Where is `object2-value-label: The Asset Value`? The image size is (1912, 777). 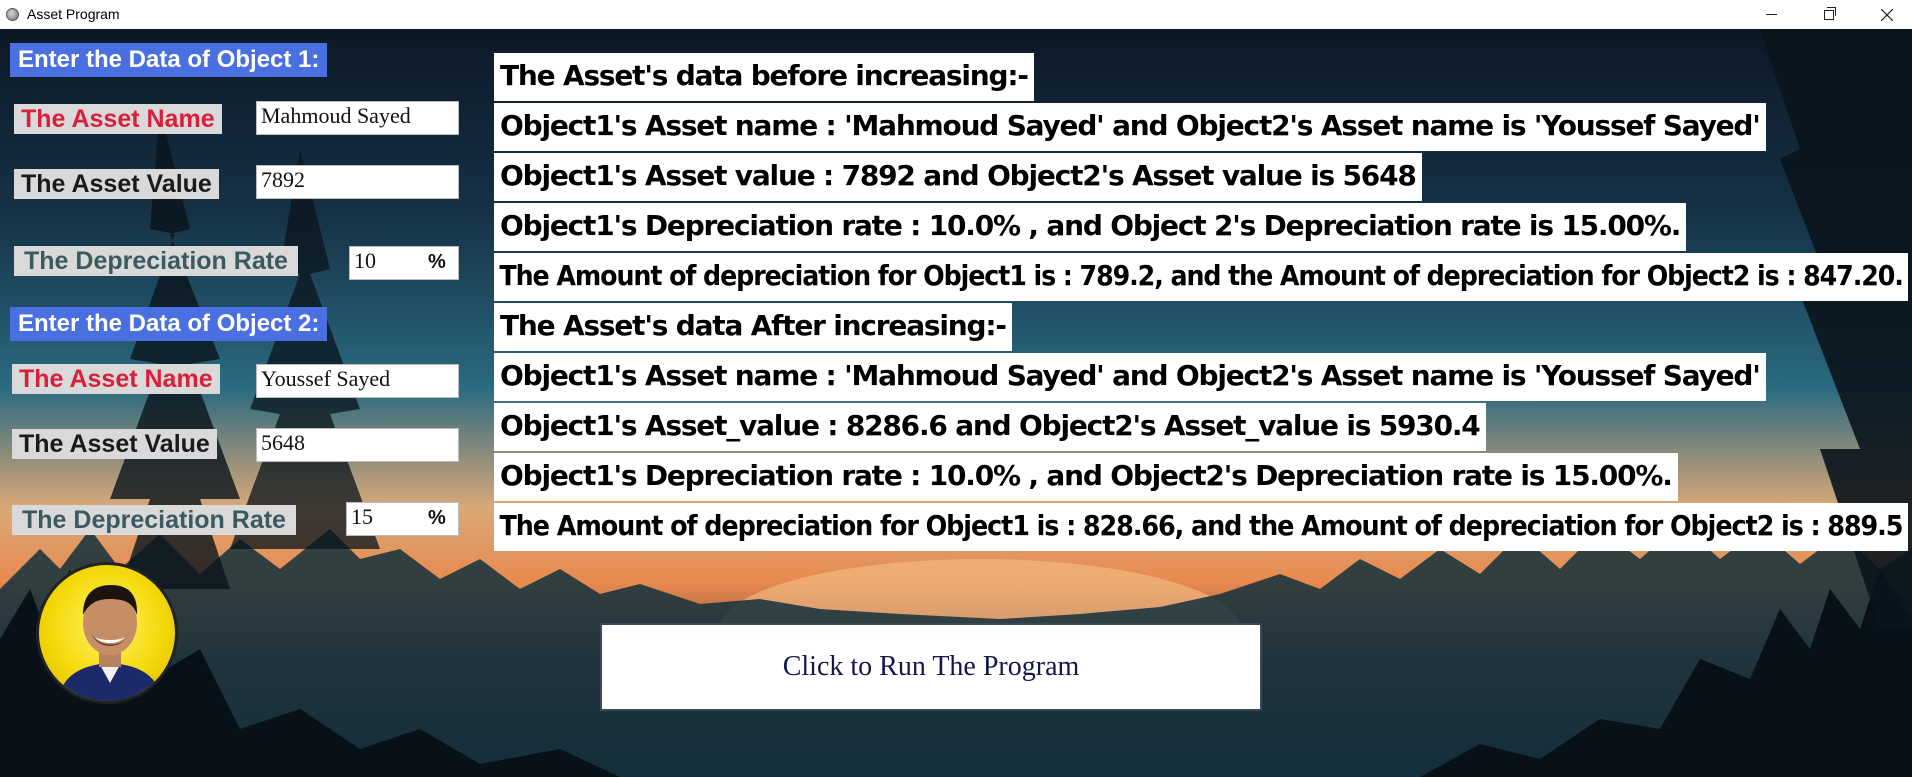 object2-value-label: The Asset Value is located at coordinates (114, 444).